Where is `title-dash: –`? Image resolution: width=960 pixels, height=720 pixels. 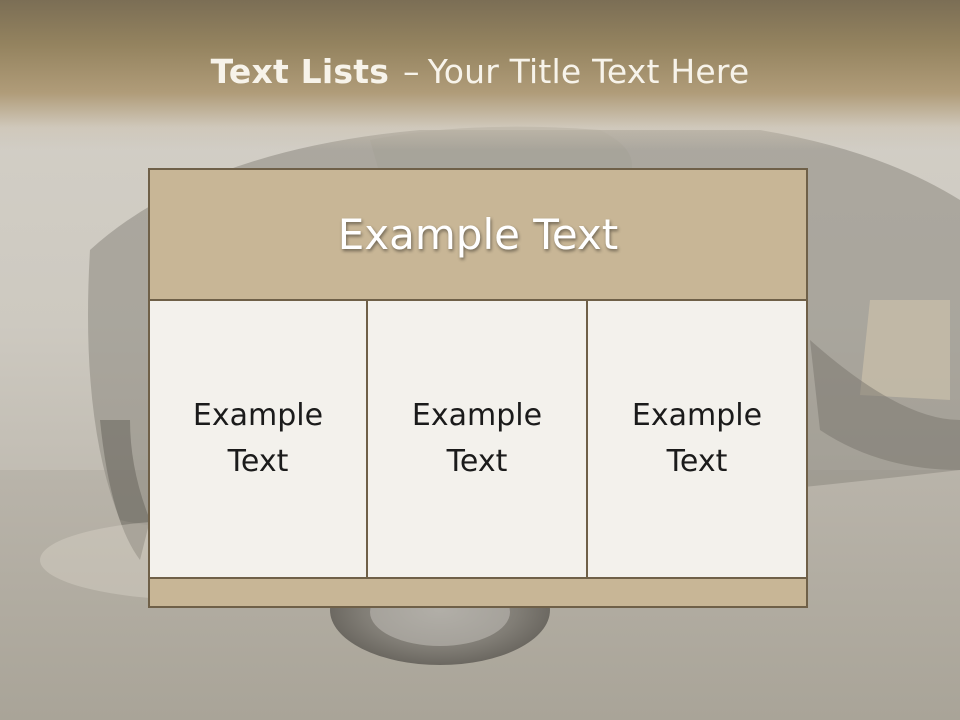
title-dash: – is located at coordinates (411, 71).